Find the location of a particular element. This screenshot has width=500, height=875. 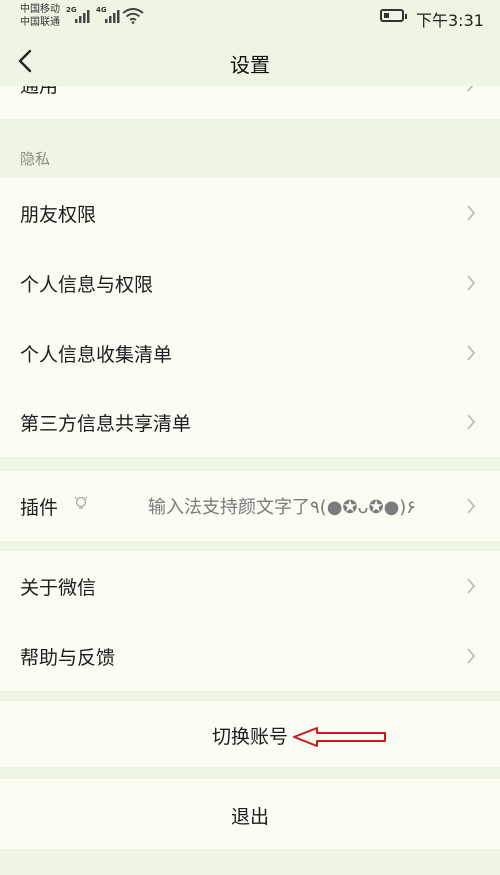

general-card: 通用 is located at coordinates (250, 102).